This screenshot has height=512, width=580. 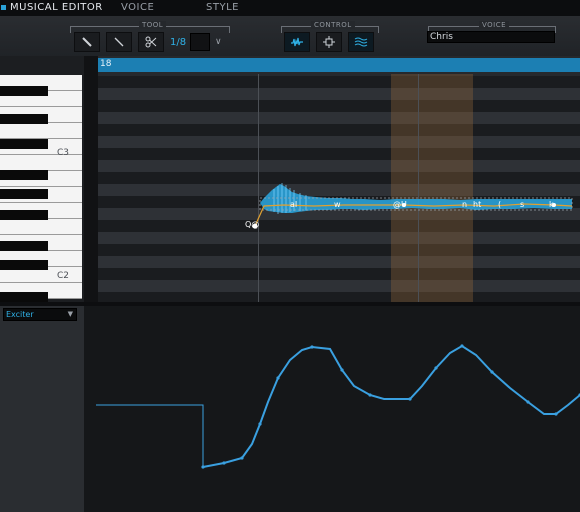 I want to click on key-label-c3: C3, so click(x=63, y=153).